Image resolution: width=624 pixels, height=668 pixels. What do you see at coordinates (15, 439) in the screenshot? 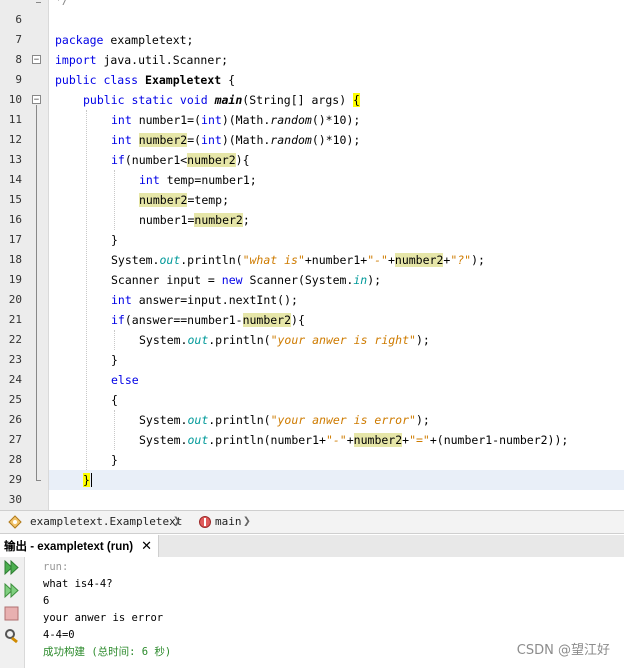
I see `line-number: 27` at bounding box center [15, 439].